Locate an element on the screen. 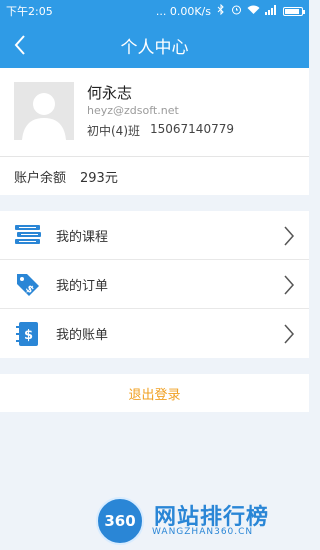 Image resolution: width=320 pixels, height=550 pixels. menu-item-bills: $ 我的账单 is located at coordinates (154, 333).